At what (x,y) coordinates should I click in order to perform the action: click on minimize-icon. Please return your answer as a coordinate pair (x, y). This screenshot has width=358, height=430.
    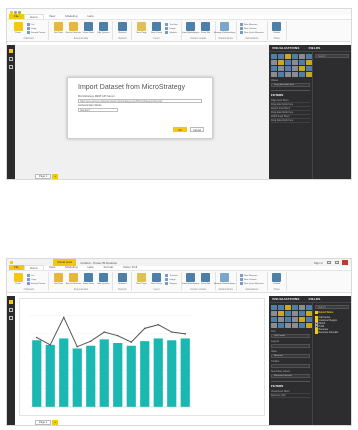
    Looking at the image, I should click on (329, 262).